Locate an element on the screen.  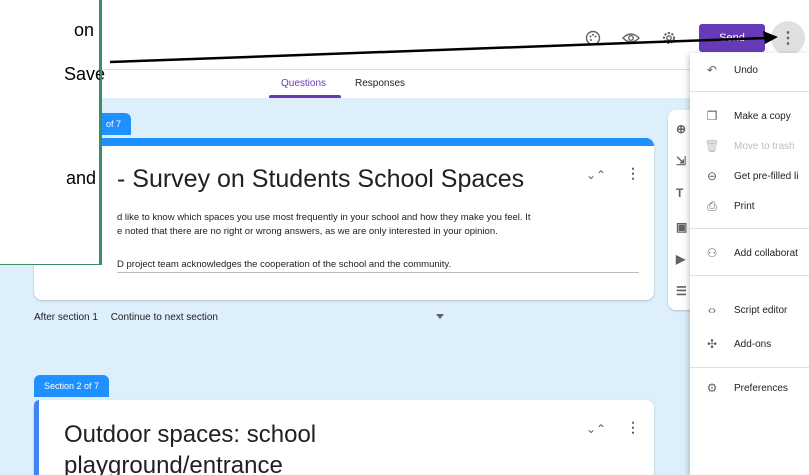
code-icon: ‹› is located at coordinates (712, 310).